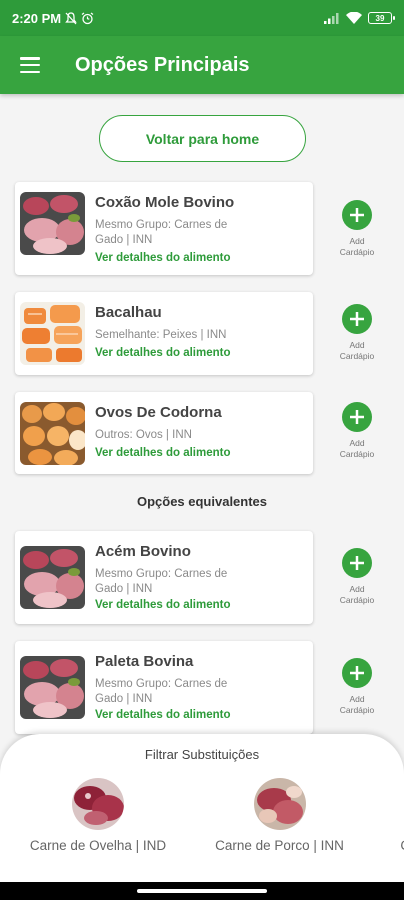 This screenshot has height=900, width=404. I want to click on filter-item-label: Carne de Ovelha | IND, so click(98, 845).